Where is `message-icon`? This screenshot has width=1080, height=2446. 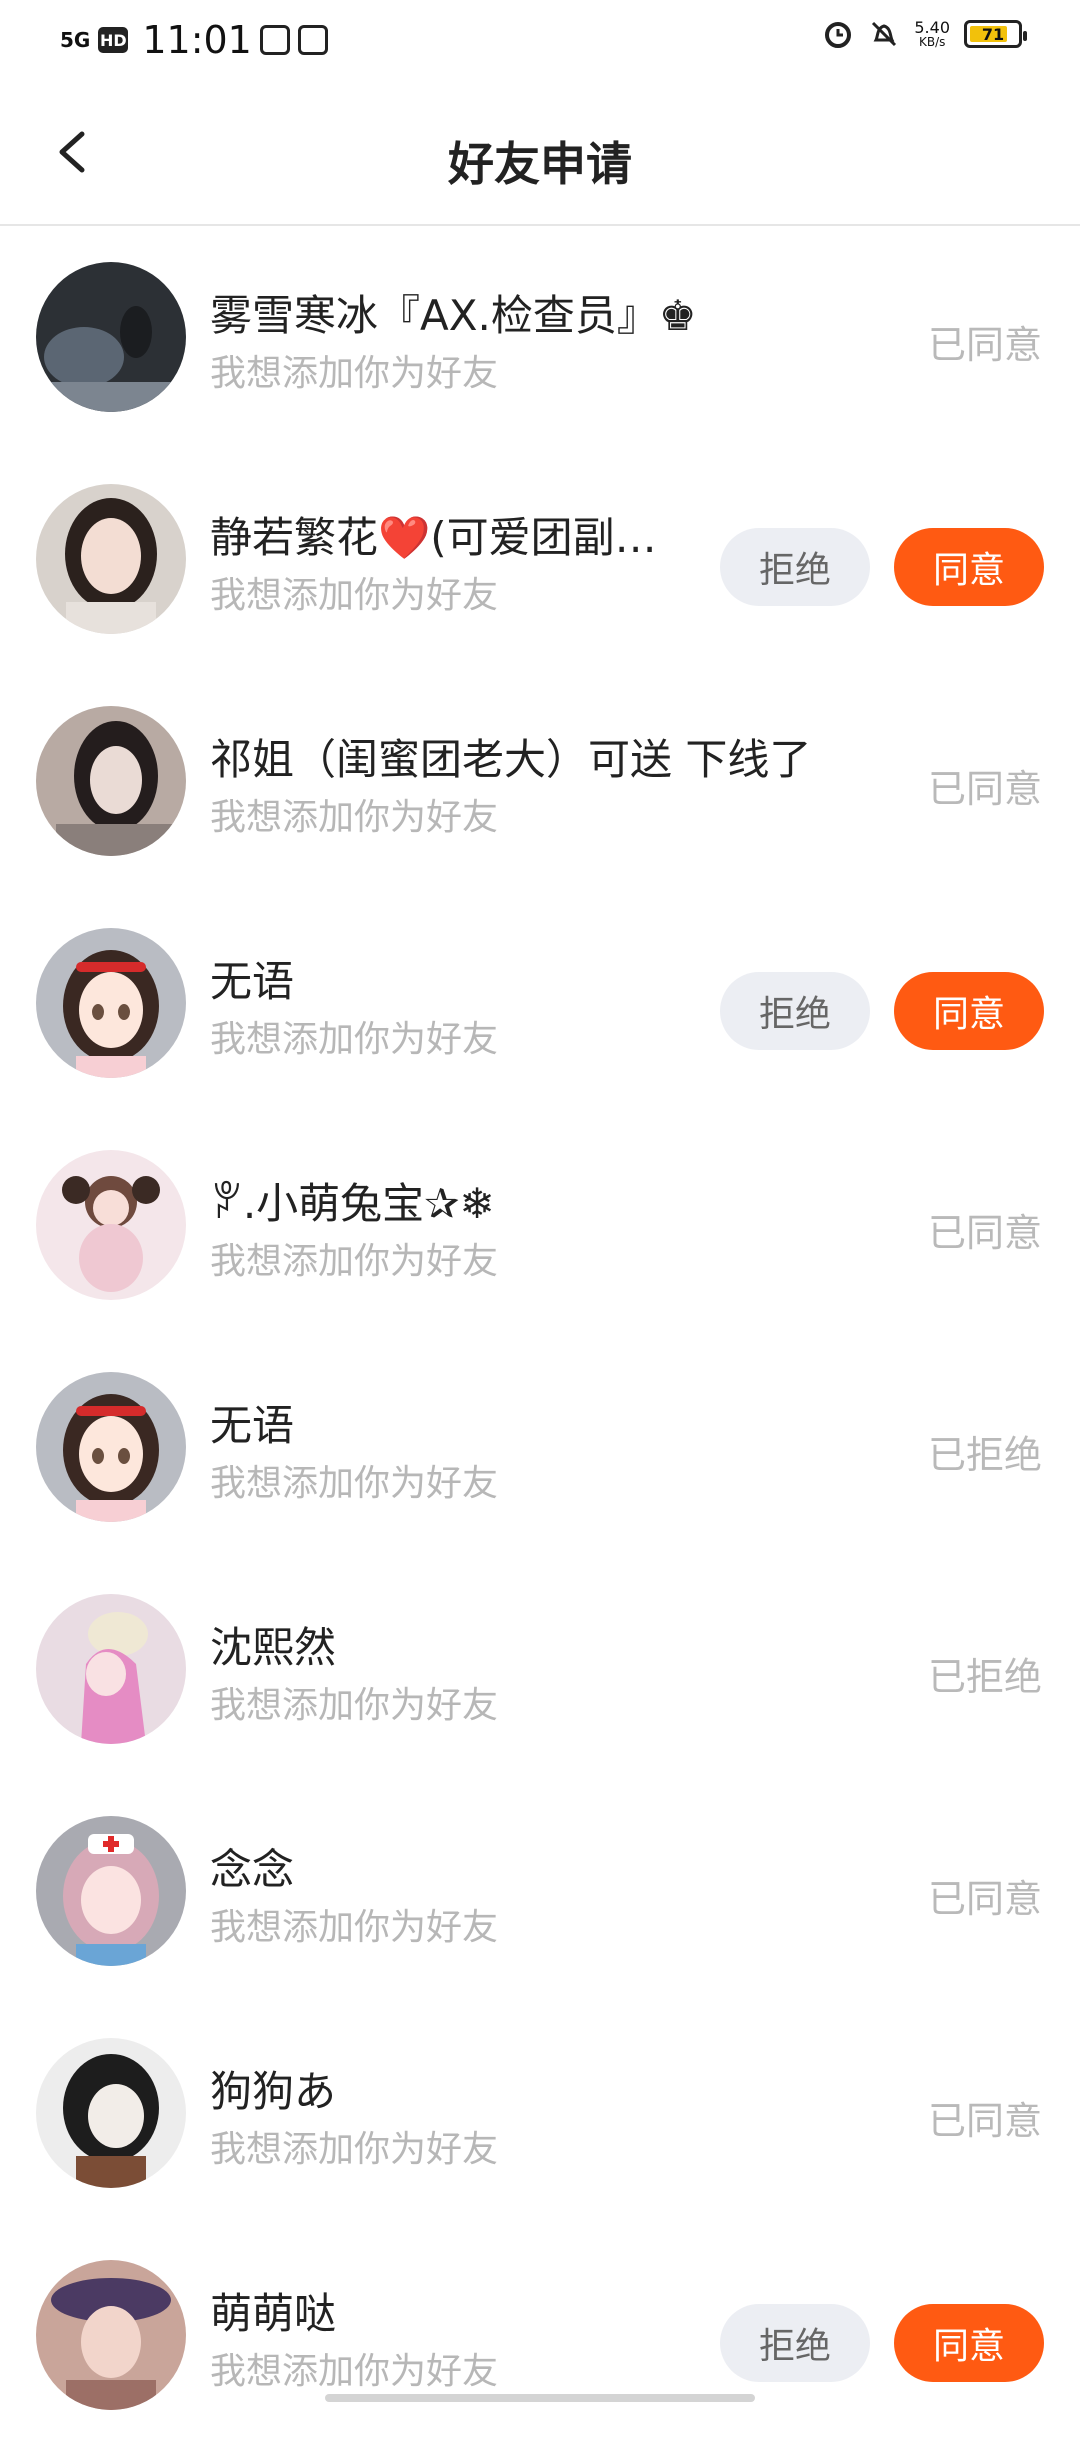 message-icon is located at coordinates (274, 40).